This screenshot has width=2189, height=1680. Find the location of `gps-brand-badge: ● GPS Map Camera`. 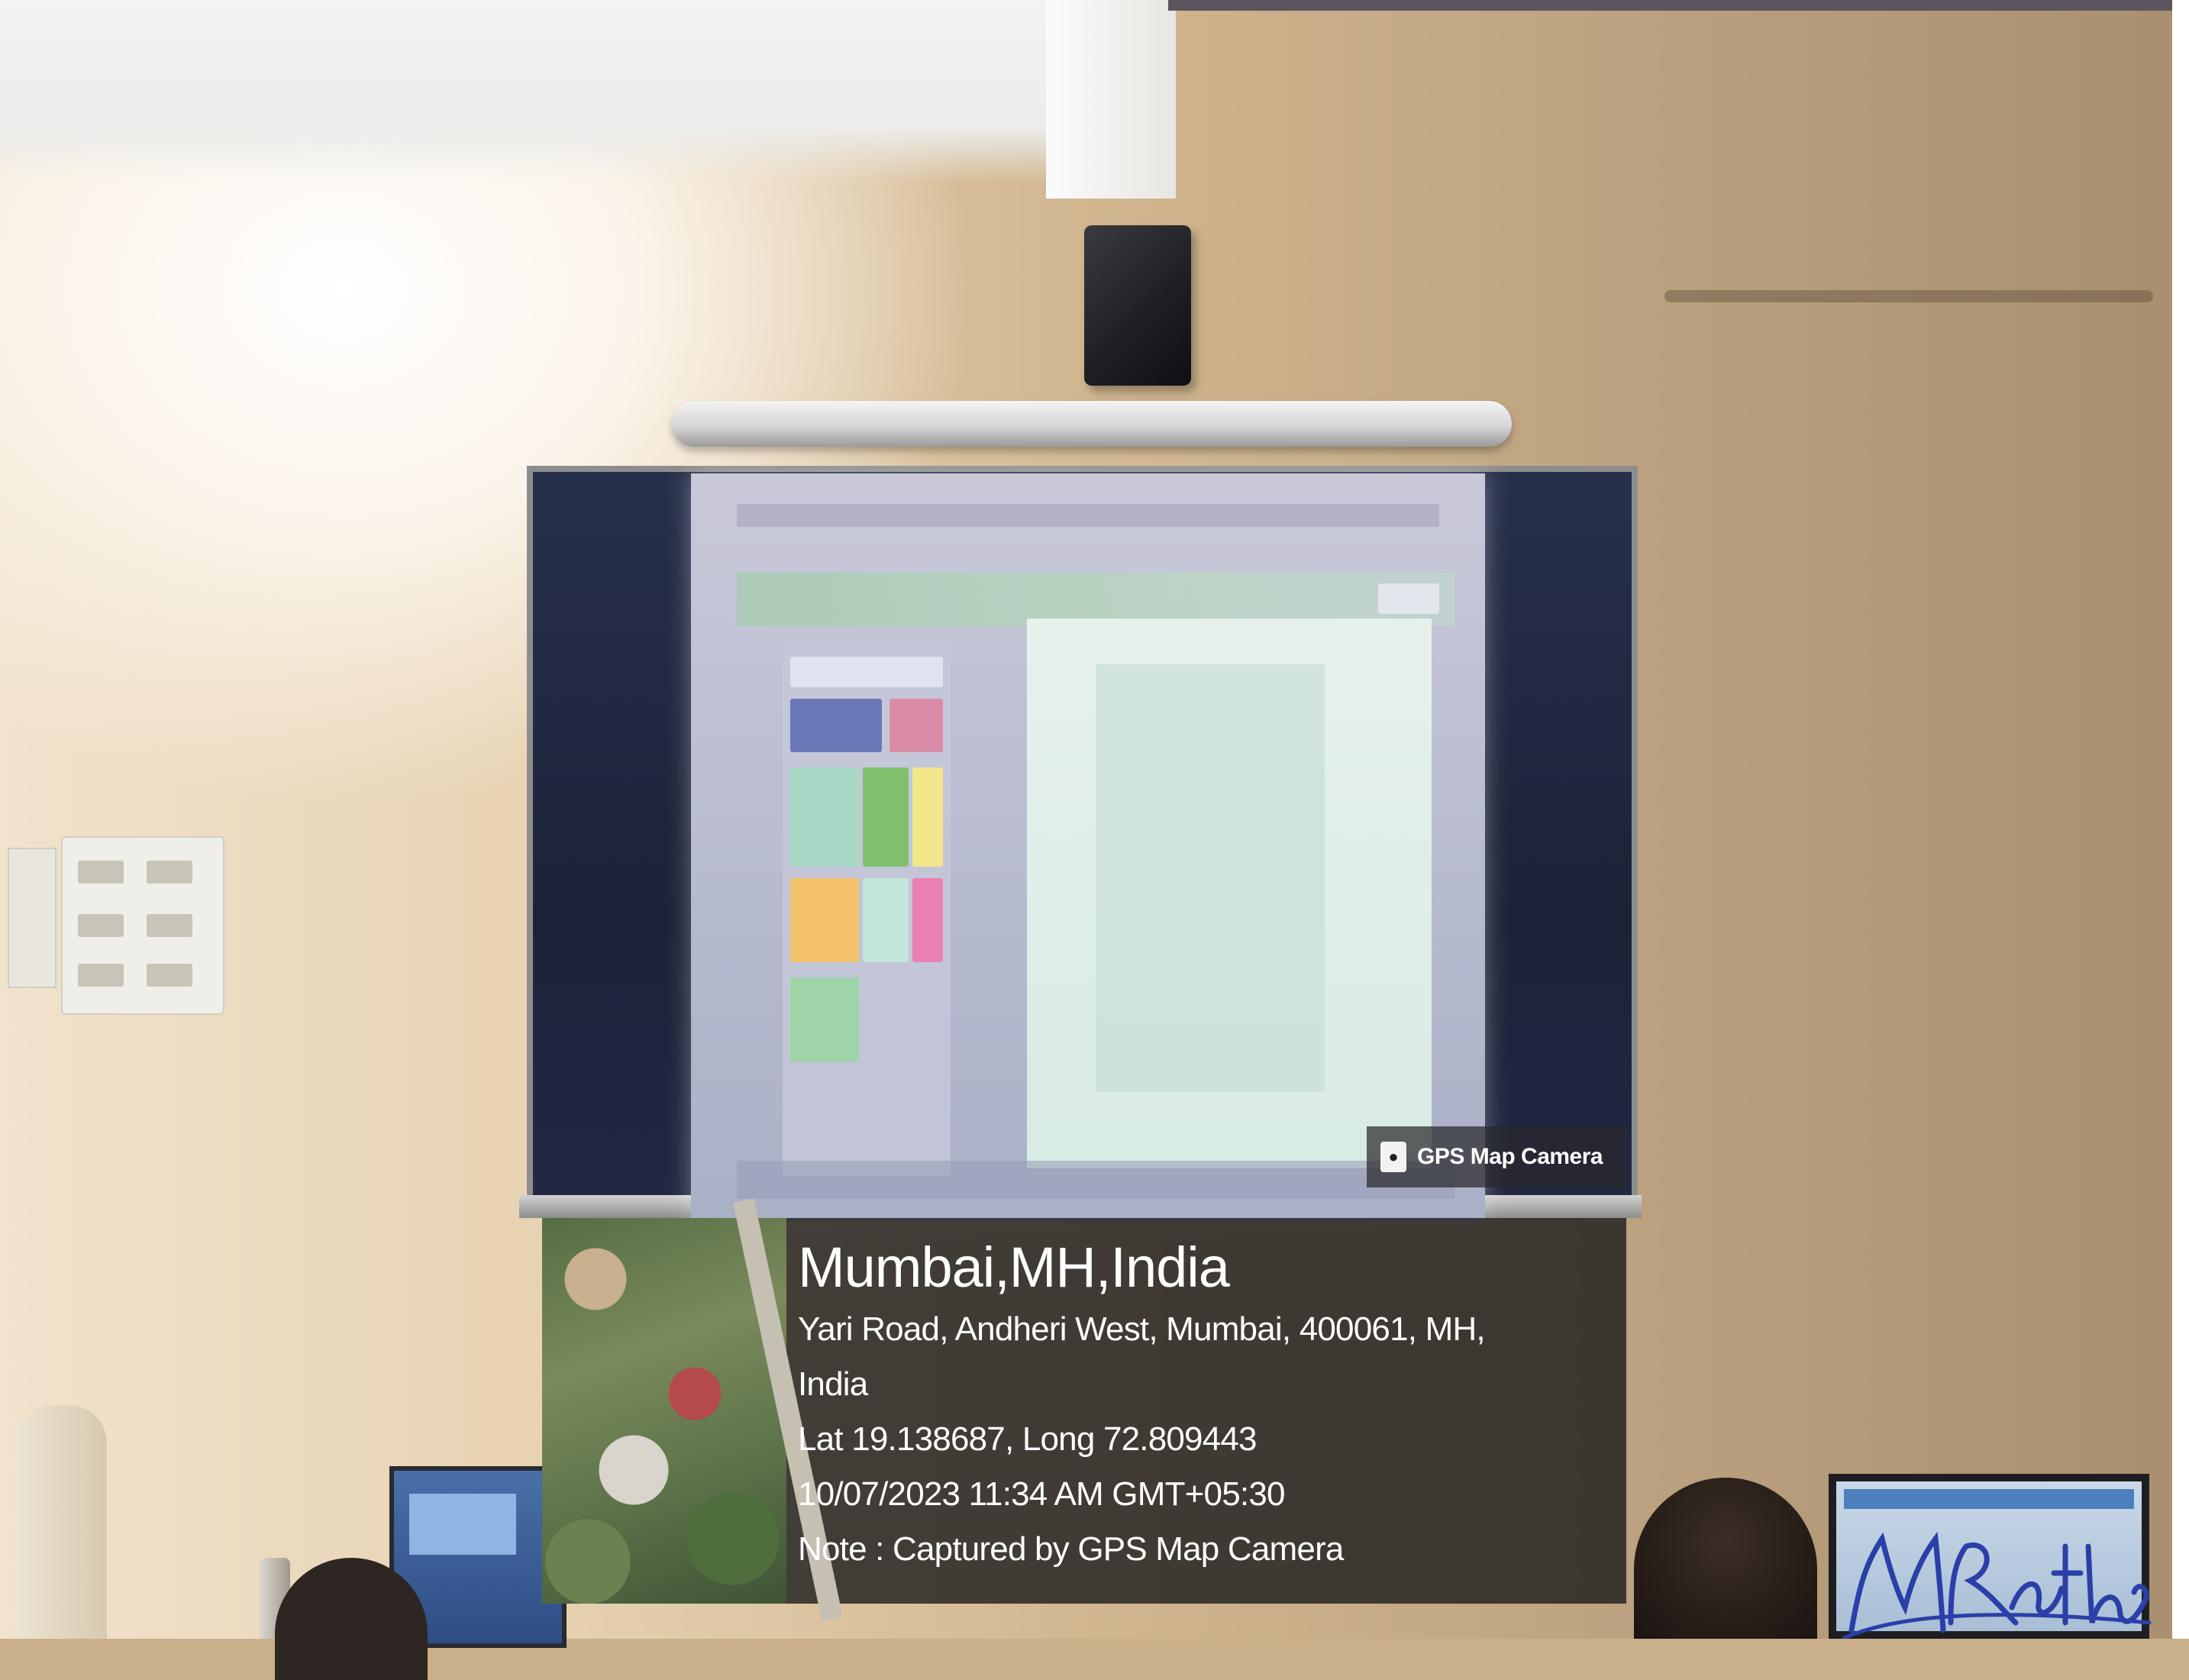

gps-brand-badge: ● GPS Map Camera is located at coordinates (1496, 1156).